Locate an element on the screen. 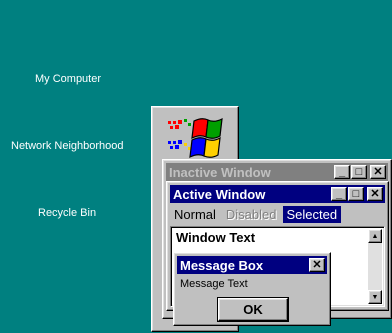 This screenshot has height=333, width=392. message-box-titlebar: Message Box ✕ is located at coordinates (252, 265).